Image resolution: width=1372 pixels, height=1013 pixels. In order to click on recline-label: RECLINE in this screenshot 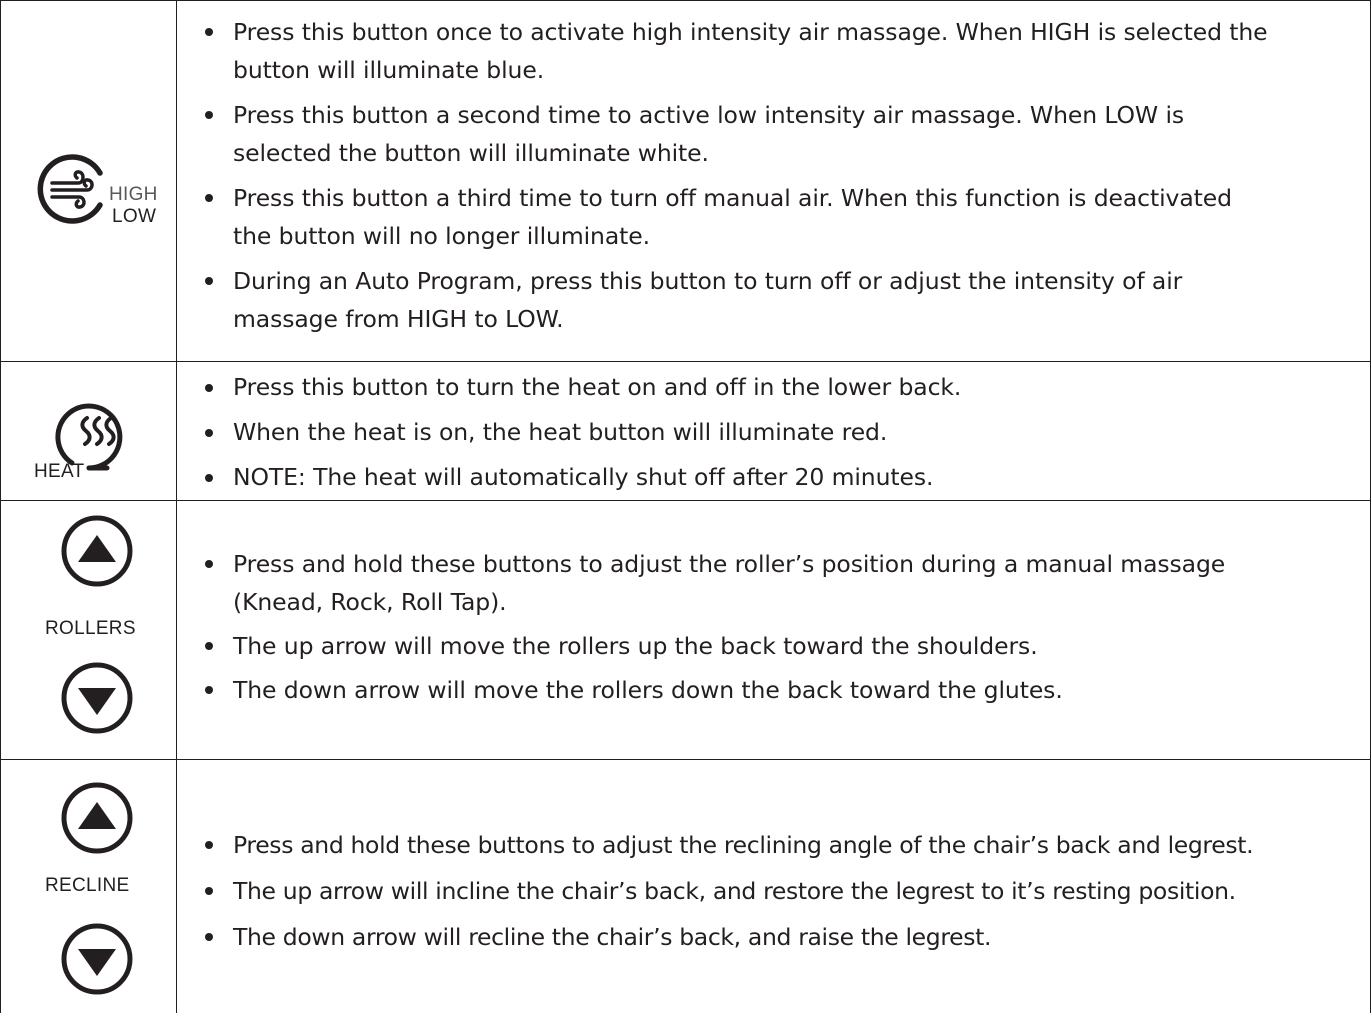, I will do `click(87, 885)`.